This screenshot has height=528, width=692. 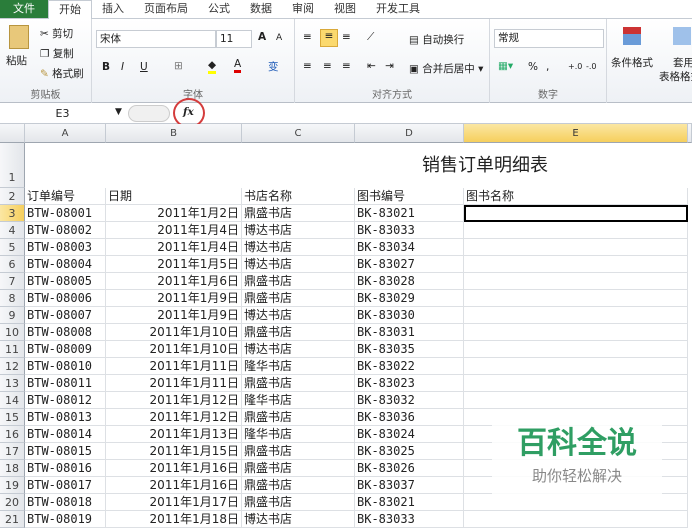 I want to click on table-cell: BK-83032, so click(x=409, y=400).